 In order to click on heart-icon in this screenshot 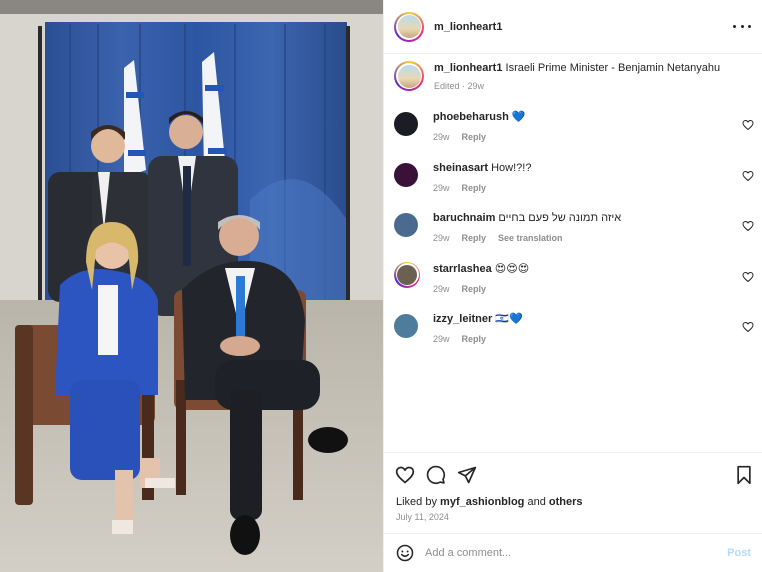, I will do `click(405, 475)`.